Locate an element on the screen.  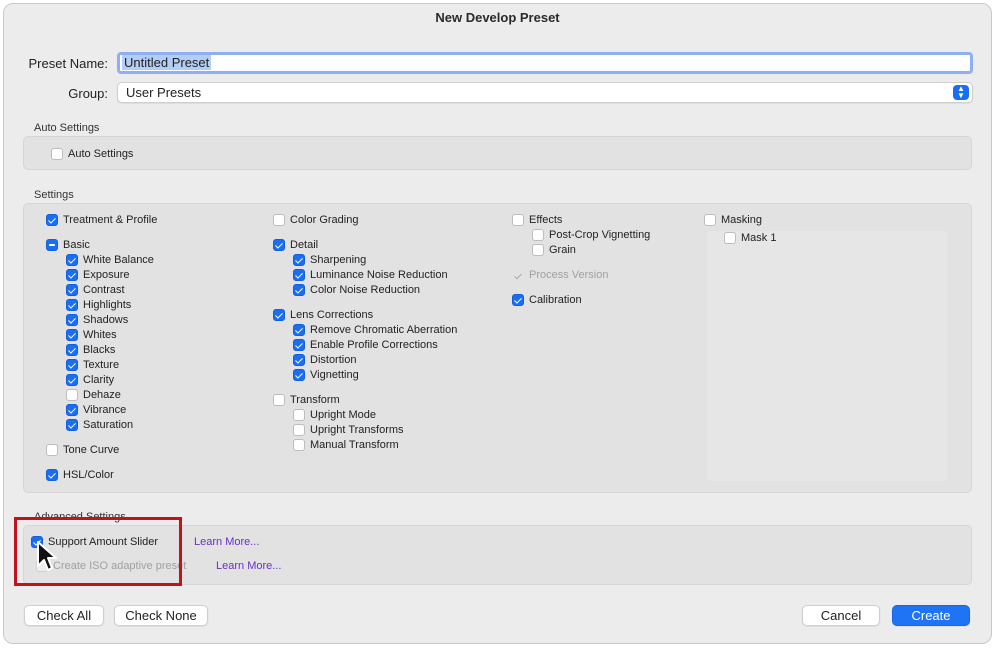
manual-transform-checkbox: Manual Transform is located at coordinates (346, 445).